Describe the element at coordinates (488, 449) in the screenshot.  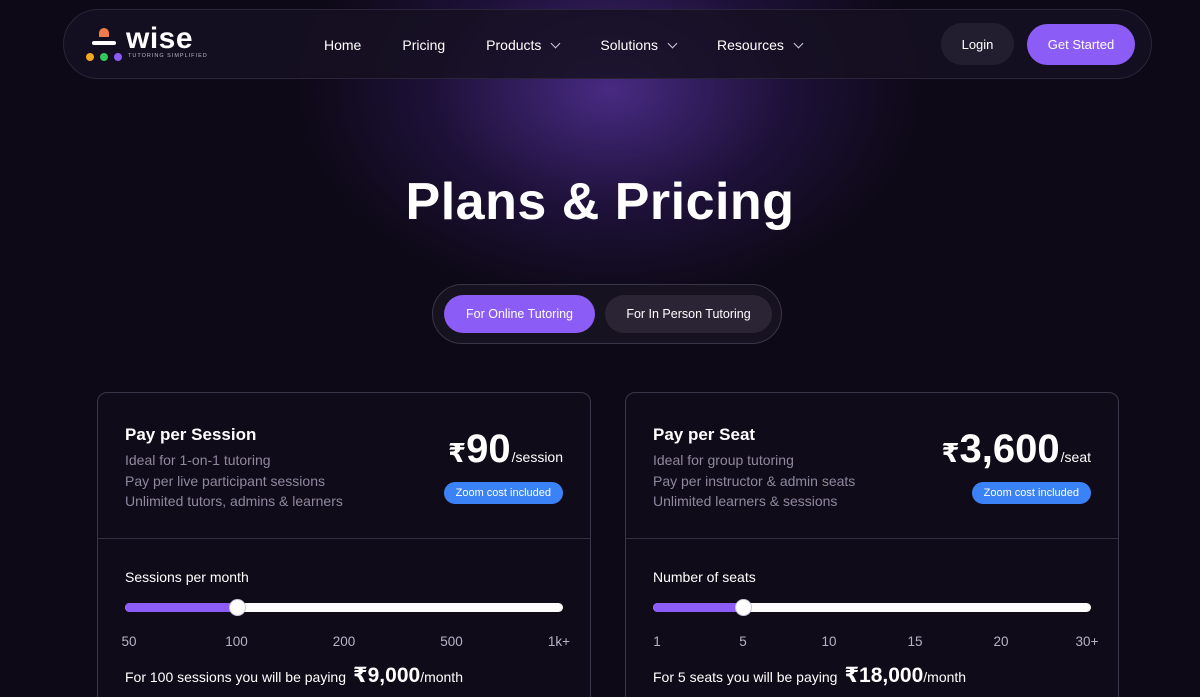
I see `price-value: 90` at that location.